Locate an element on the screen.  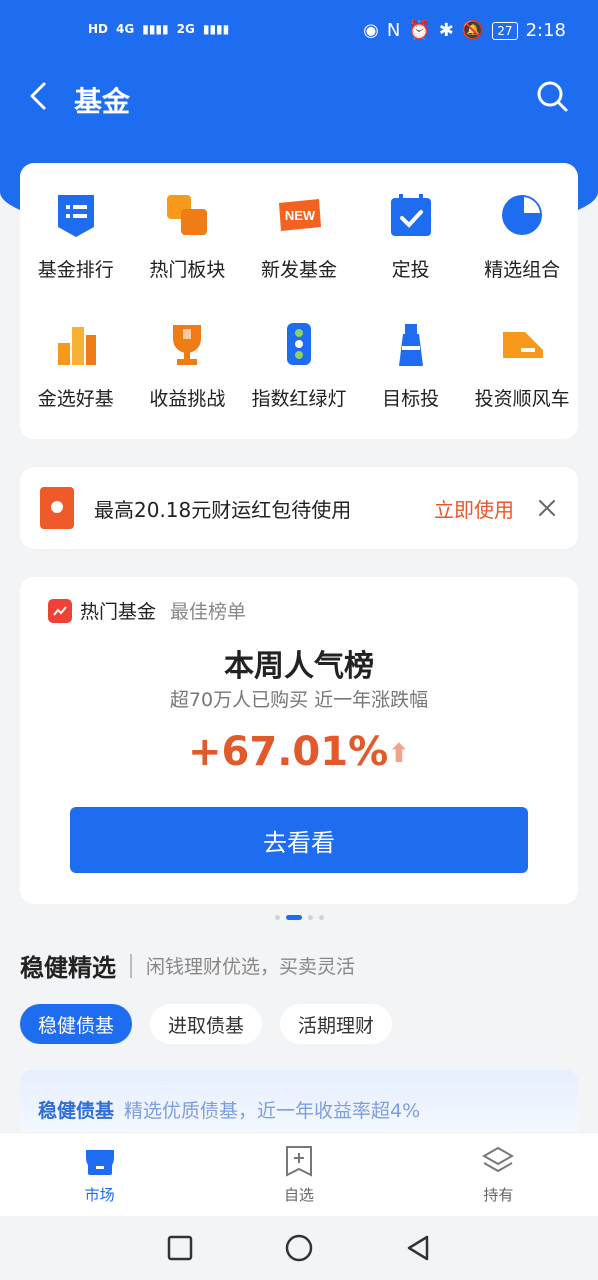
grid-item-auto-invest: 定投 is located at coordinates (411, 236).